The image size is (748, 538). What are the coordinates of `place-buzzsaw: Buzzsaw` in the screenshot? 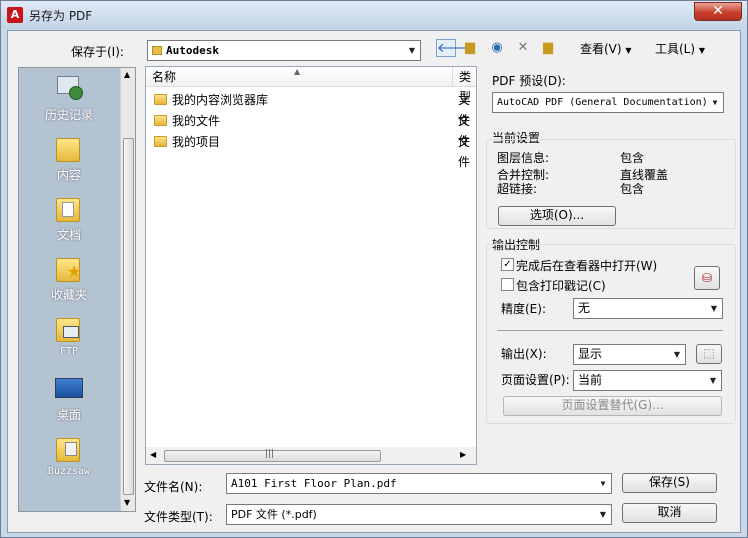 It's located at (69, 455).